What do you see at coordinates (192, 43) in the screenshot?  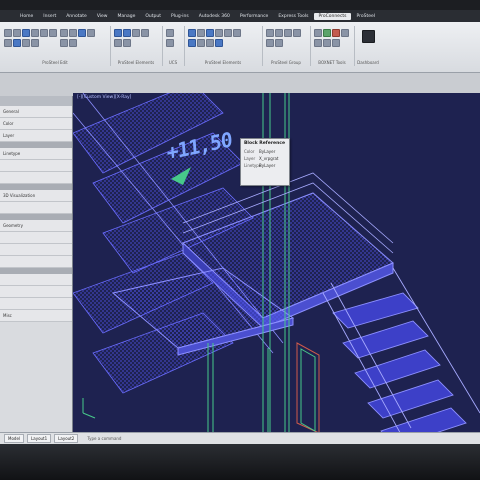 I see `cut-tool-icon` at bounding box center [192, 43].